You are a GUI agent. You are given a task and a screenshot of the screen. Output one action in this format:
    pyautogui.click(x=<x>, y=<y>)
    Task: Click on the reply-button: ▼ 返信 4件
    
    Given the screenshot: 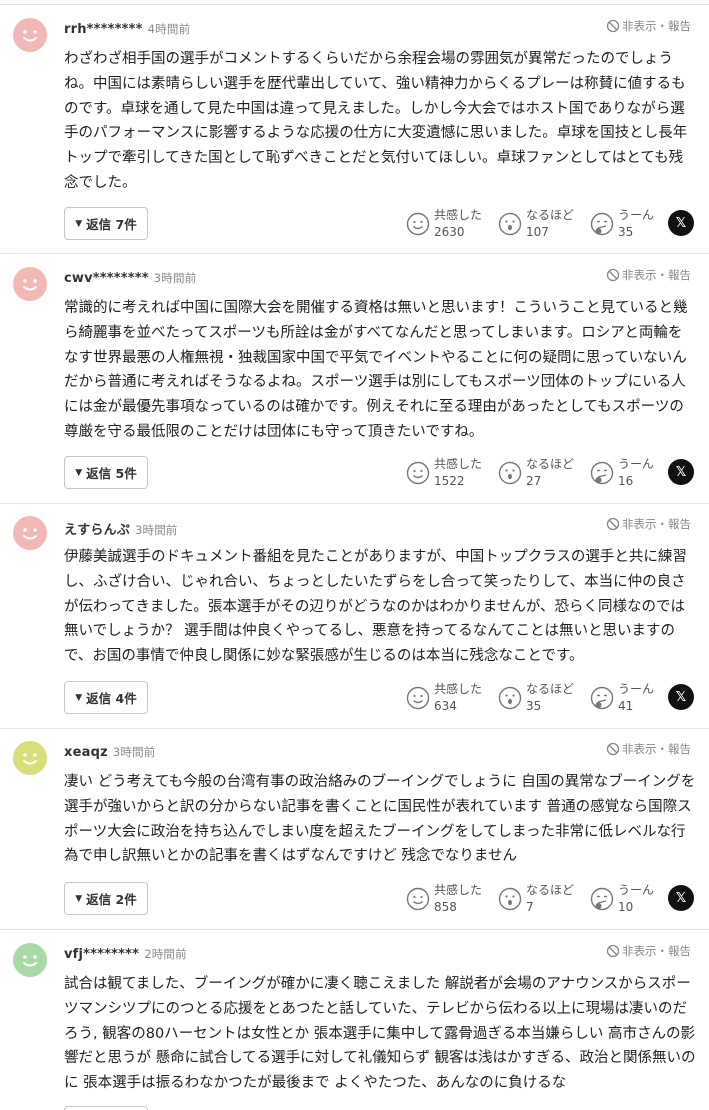 What is the action you would take?
    pyautogui.click(x=106, y=697)
    